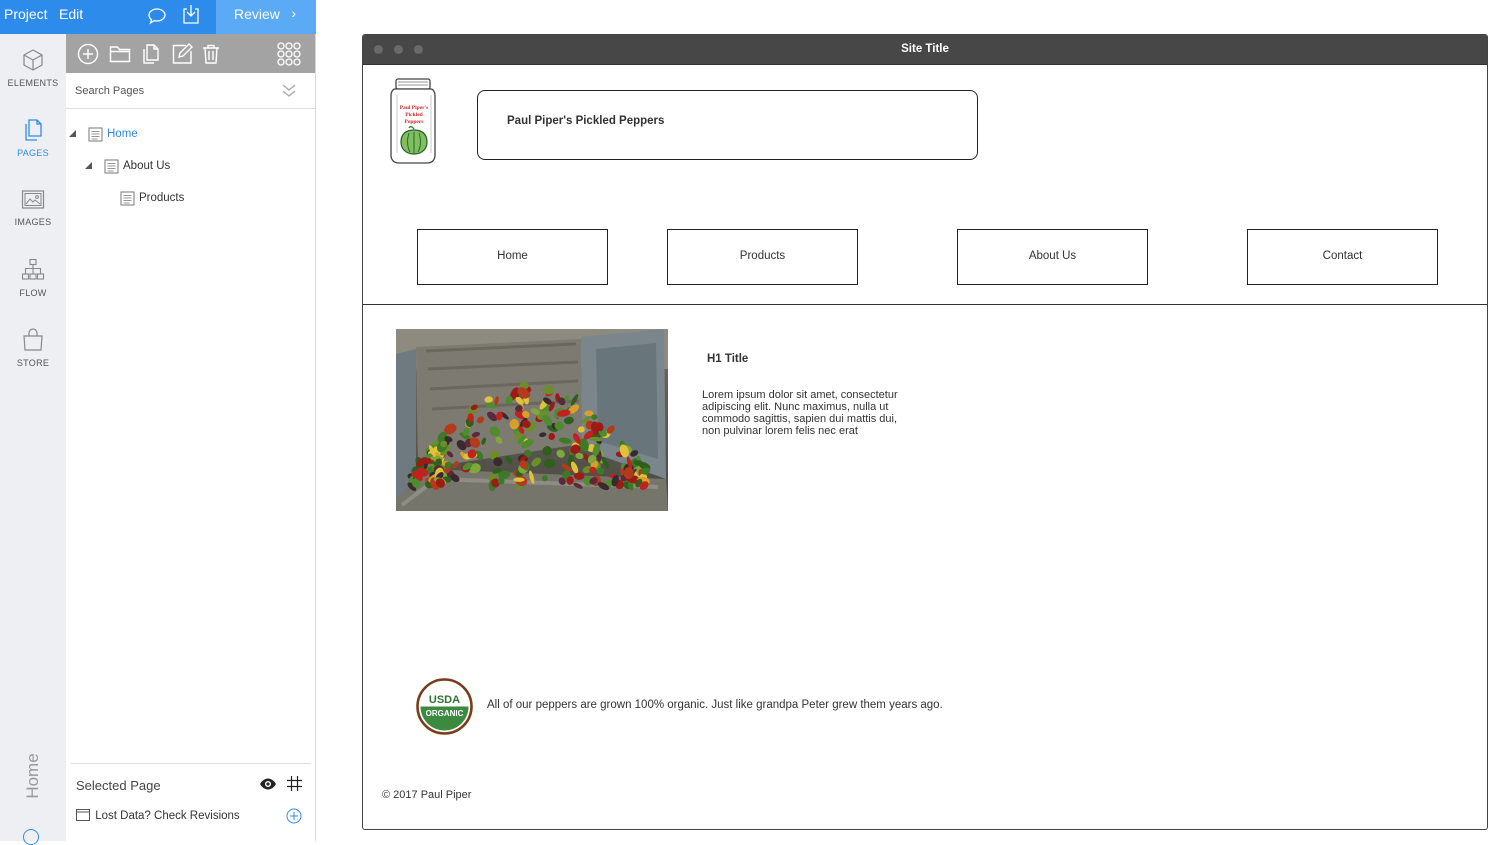 The image size is (1501, 845). I want to click on page-tree-item-products: Products, so click(209, 200).